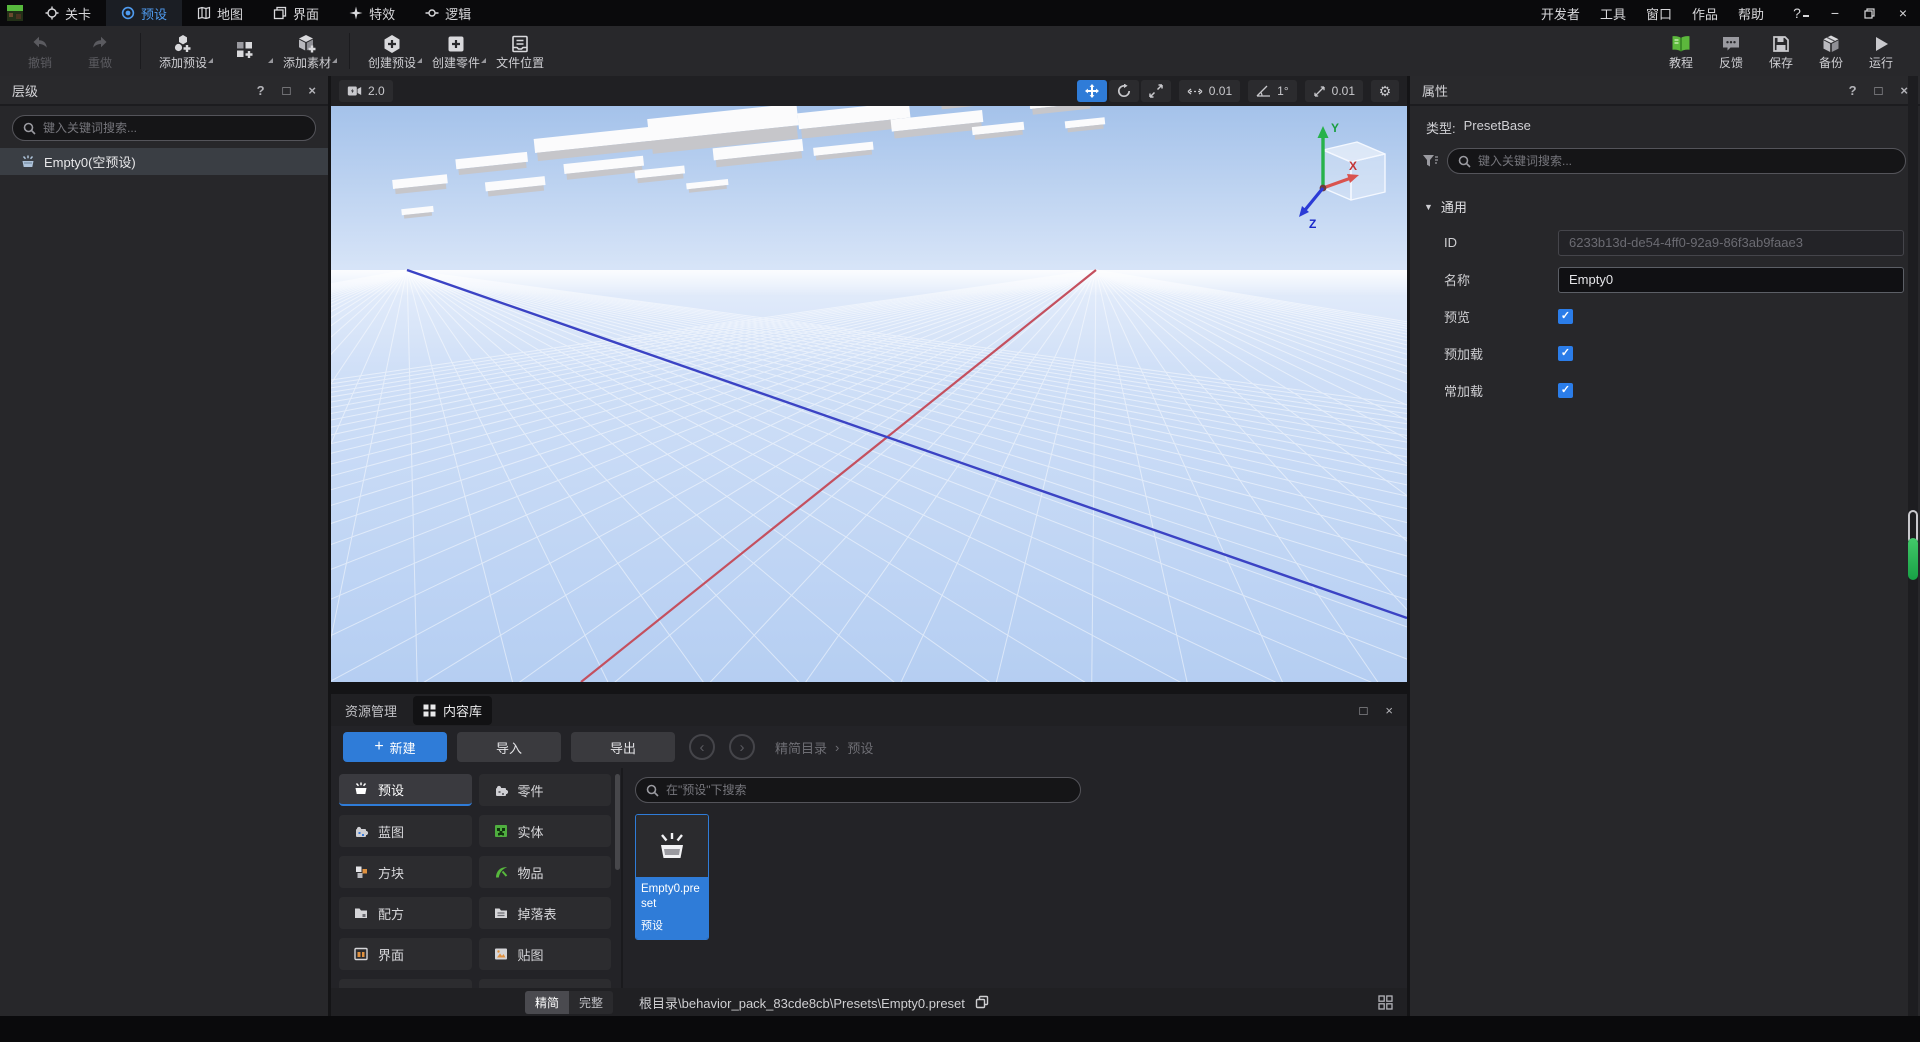 This screenshot has width=1920, height=1042. Describe the element at coordinates (1869, 13) in the screenshot. I see `restore-icon` at that location.